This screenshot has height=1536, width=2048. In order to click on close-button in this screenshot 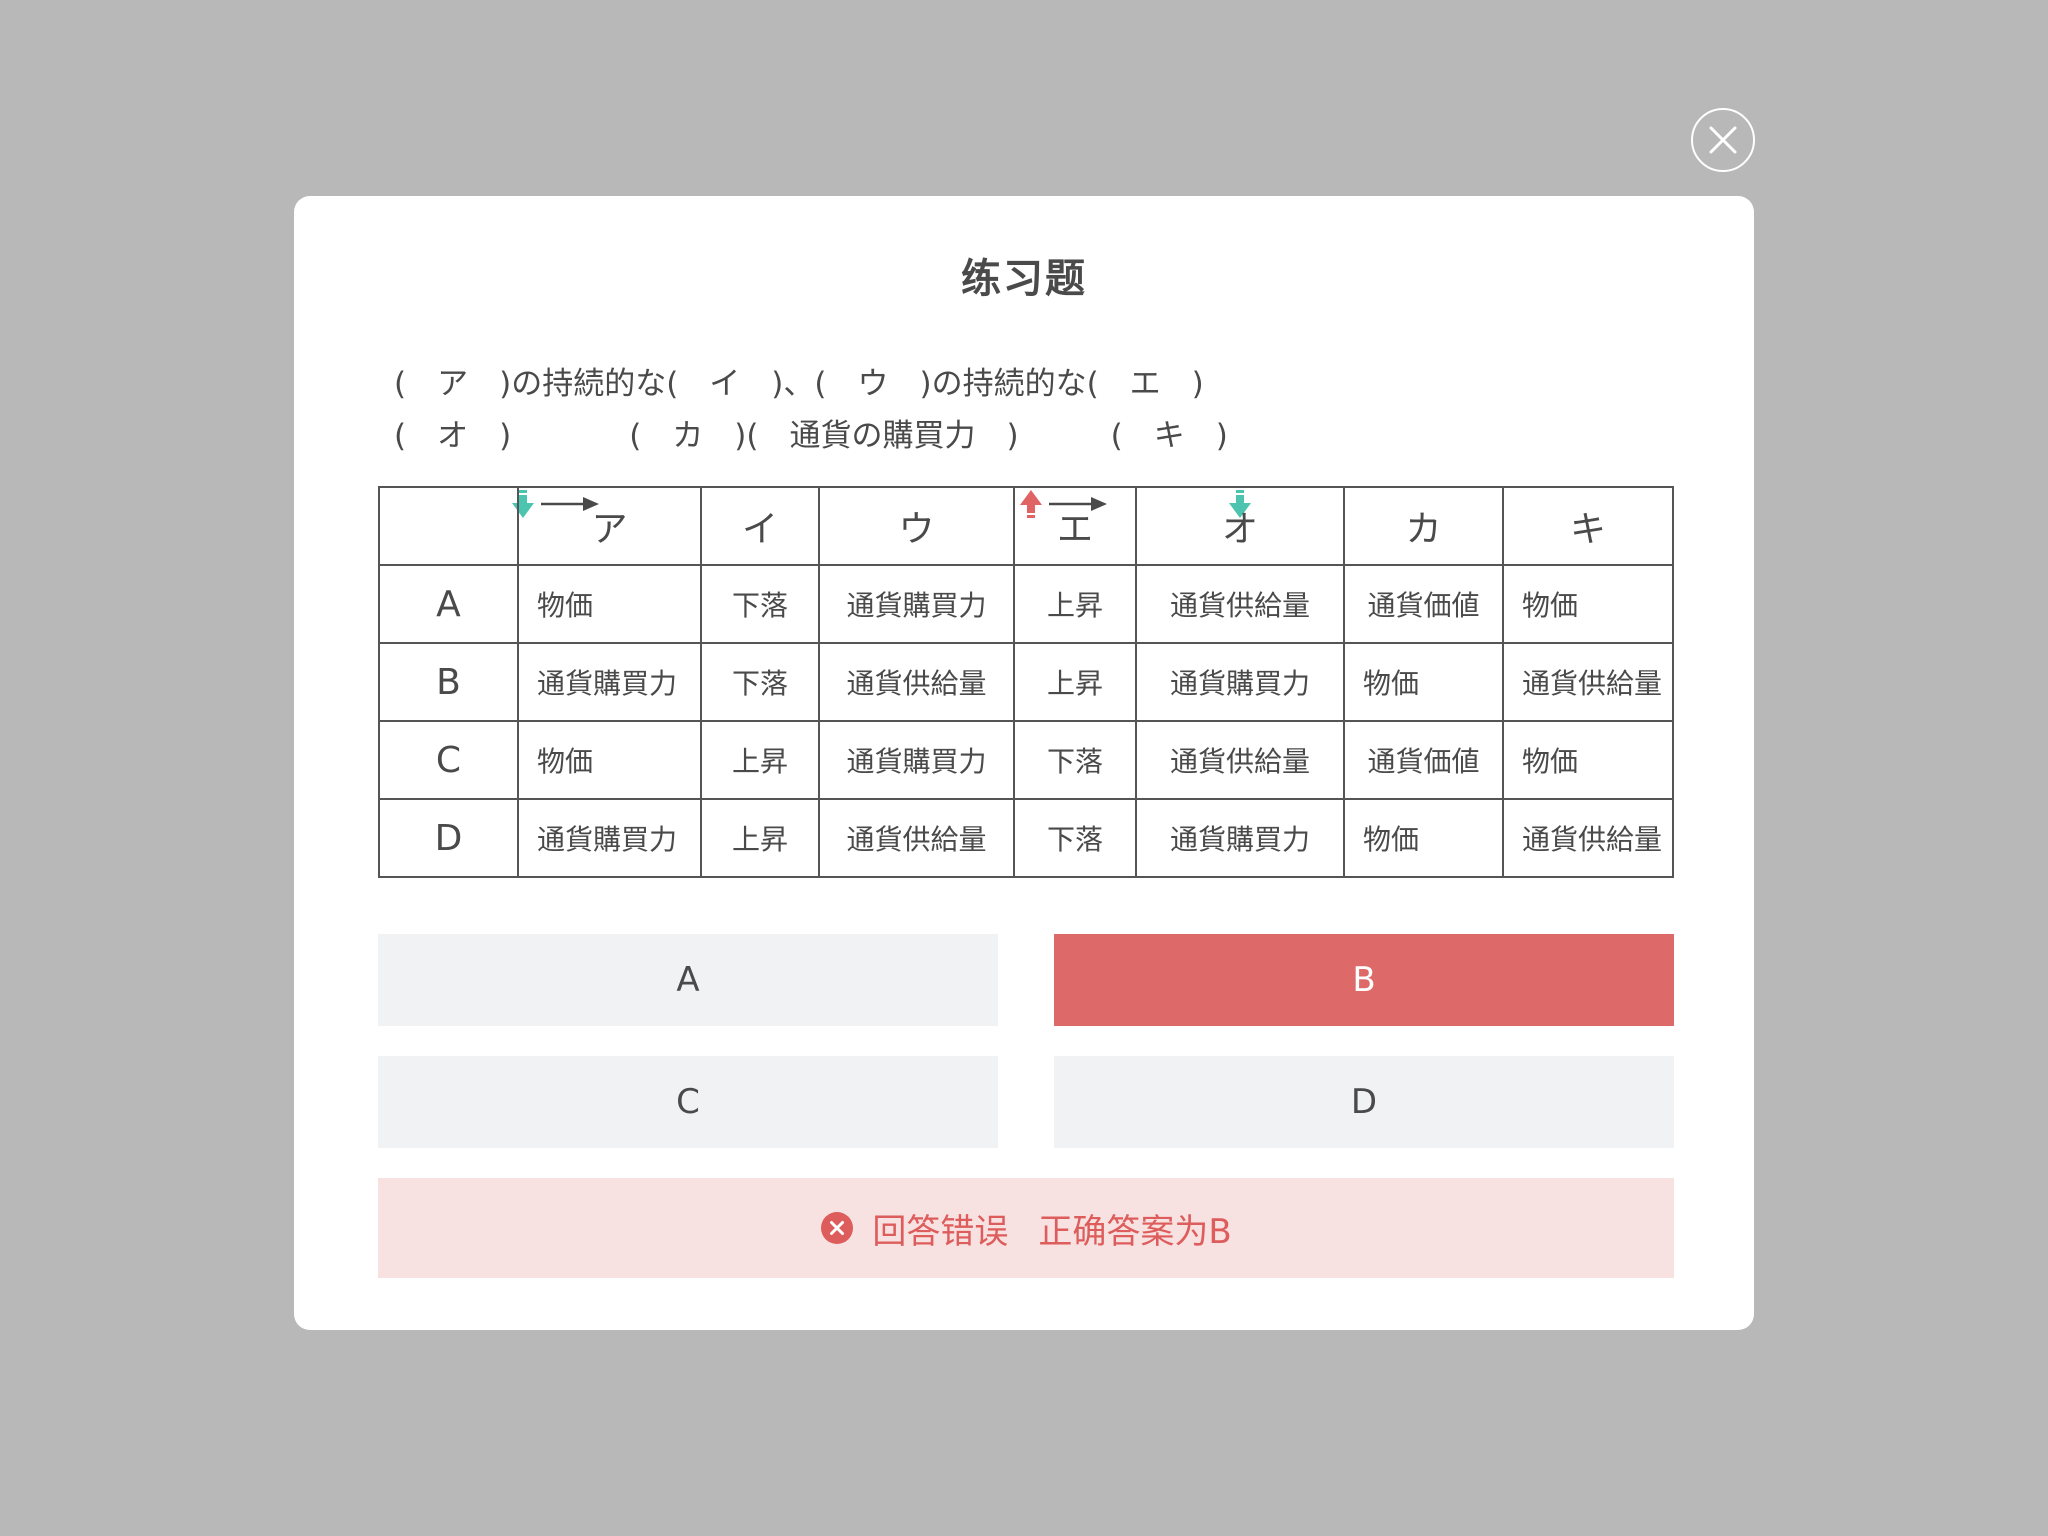, I will do `click(1723, 140)`.